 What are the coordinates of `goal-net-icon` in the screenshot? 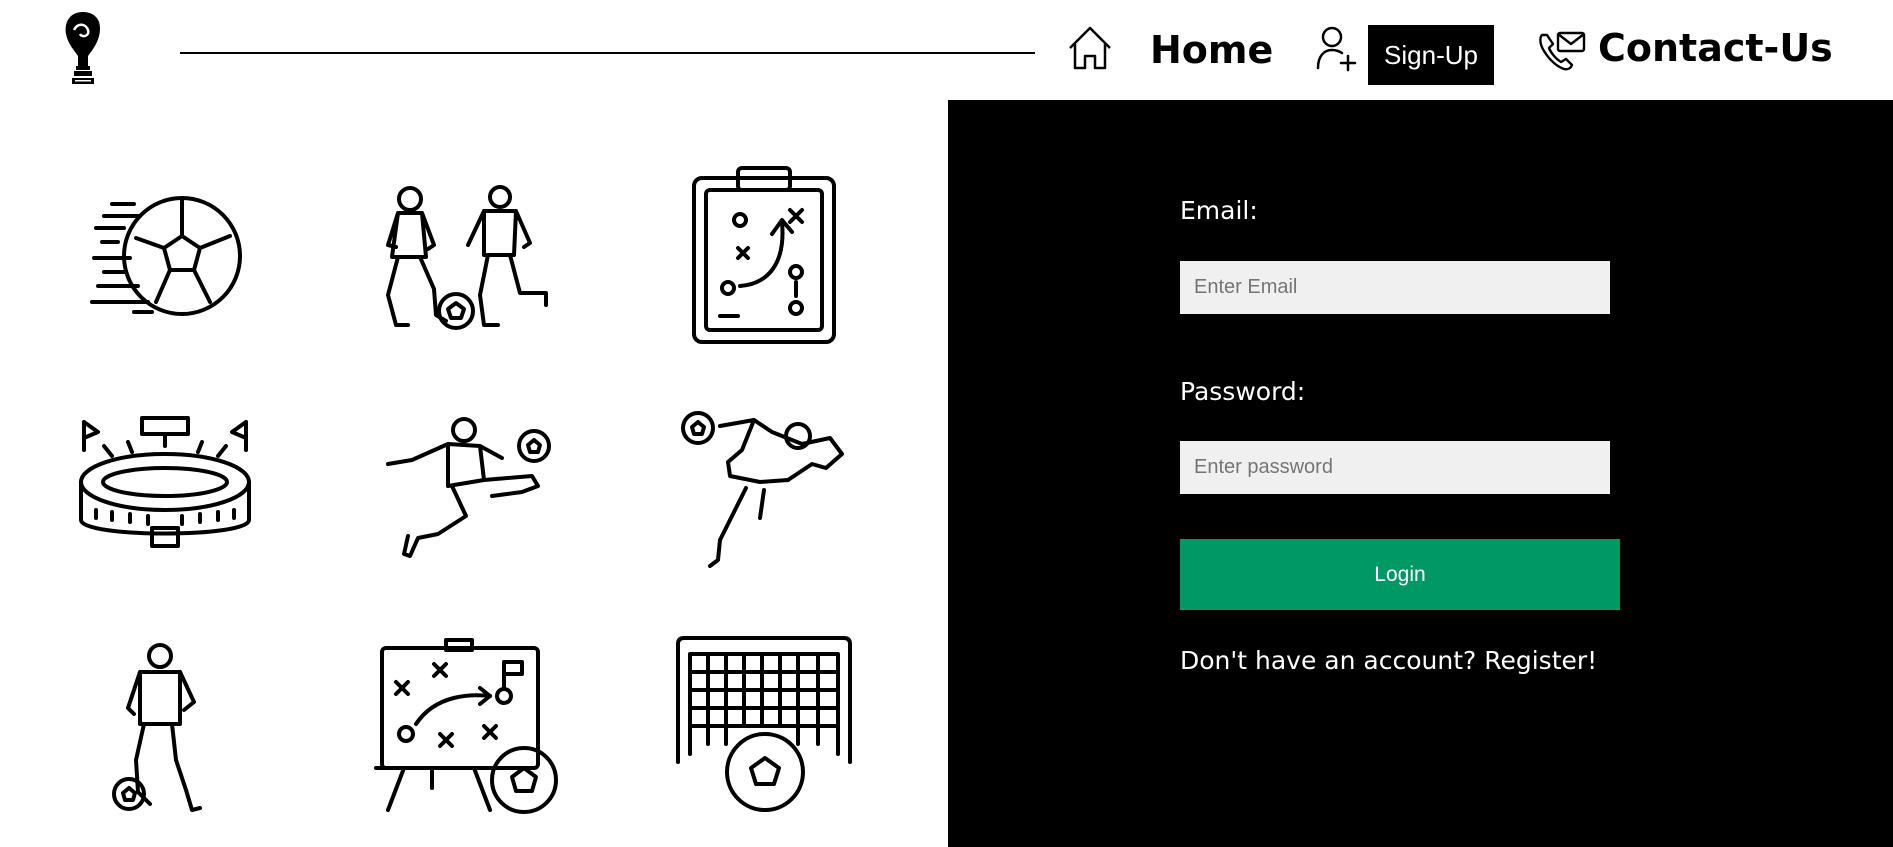 It's located at (764, 724).